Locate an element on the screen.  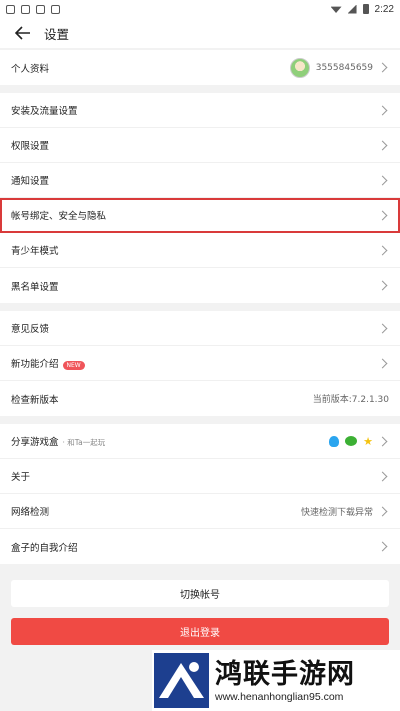
watermark: 鸿联手游网 www.henanhonglian95.com is located at coordinates (276, 680).